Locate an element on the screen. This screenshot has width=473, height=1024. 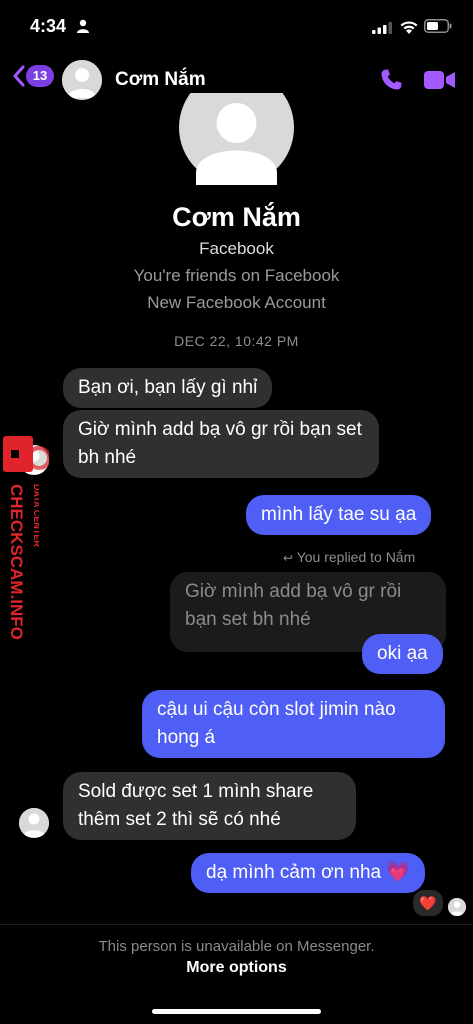
contact-avatar-small is located at coordinates (34, 823).